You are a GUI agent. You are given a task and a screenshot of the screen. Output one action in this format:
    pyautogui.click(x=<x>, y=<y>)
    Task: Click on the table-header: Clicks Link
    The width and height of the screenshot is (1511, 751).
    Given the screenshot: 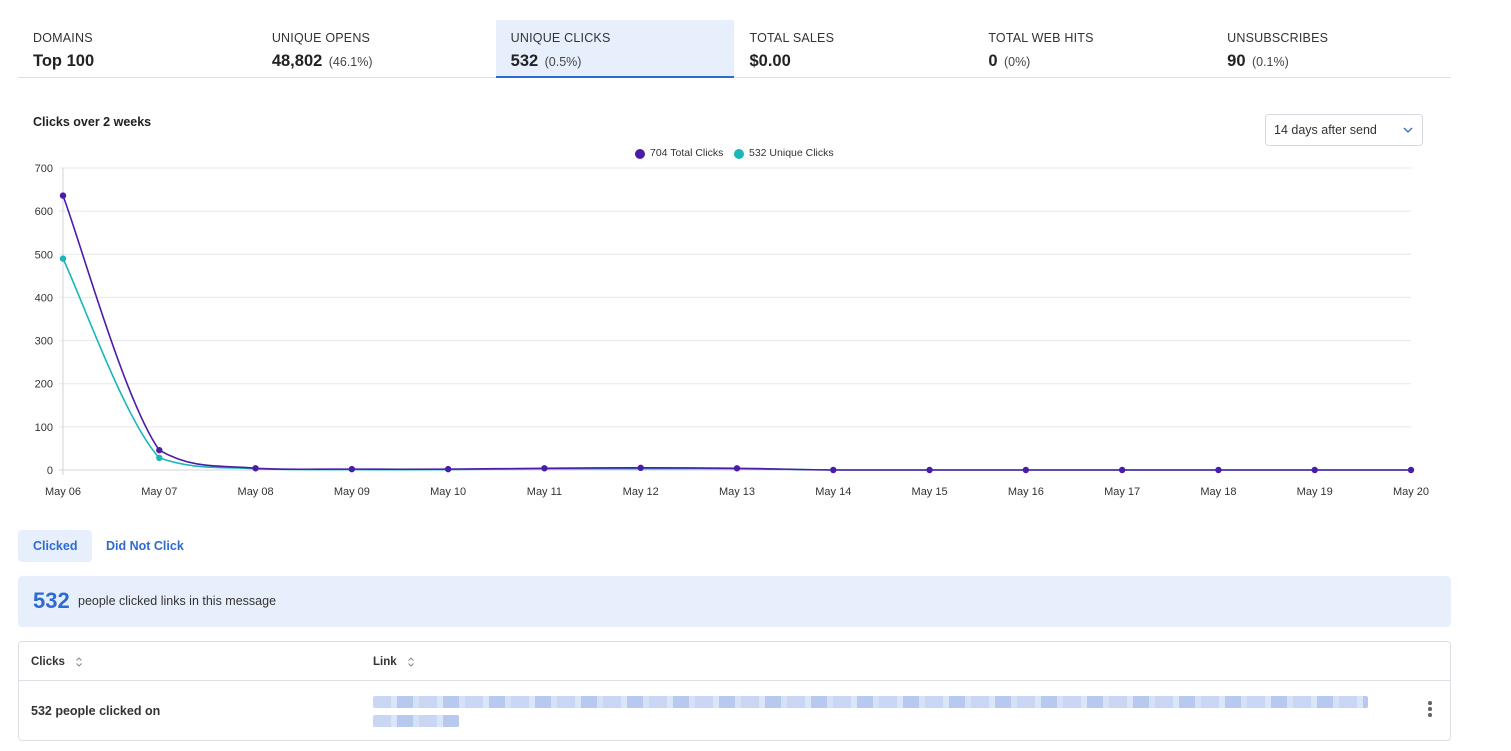 What is the action you would take?
    pyautogui.click(x=734, y=661)
    